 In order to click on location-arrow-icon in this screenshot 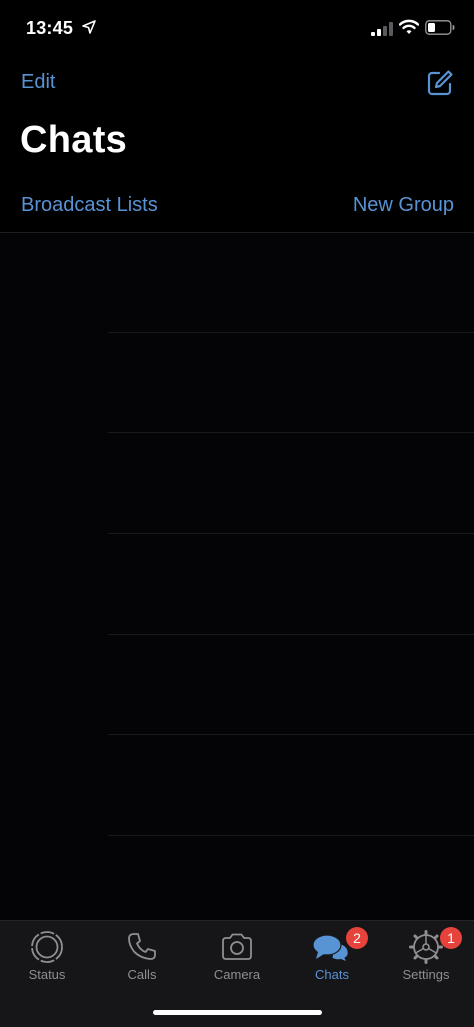, I will do `click(89, 27)`.